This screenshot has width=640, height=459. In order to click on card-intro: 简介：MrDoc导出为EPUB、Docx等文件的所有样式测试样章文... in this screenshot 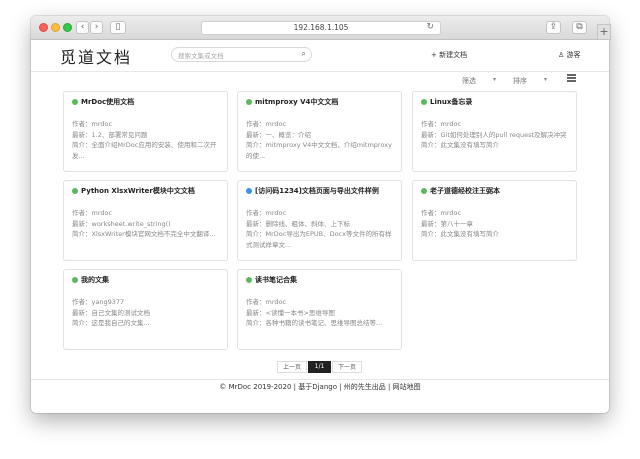, I will do `click(319, 239)`.